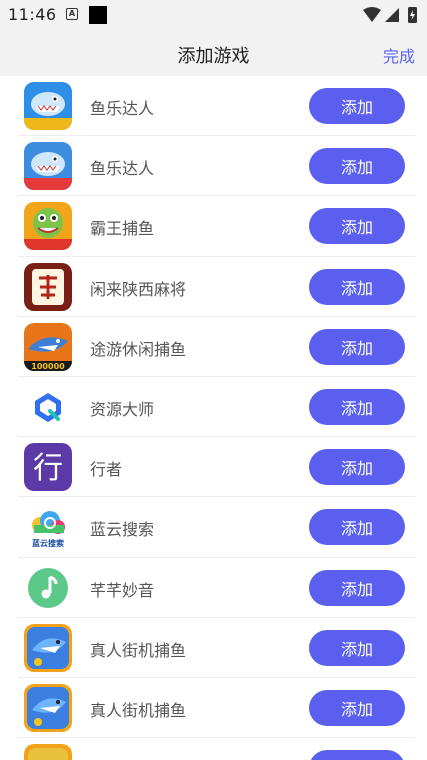 The width and height of the screenshot is (427, 760). Describe the element at coordinates (48, 752) in the screenshot. I see `partial-game-icon` at that location.